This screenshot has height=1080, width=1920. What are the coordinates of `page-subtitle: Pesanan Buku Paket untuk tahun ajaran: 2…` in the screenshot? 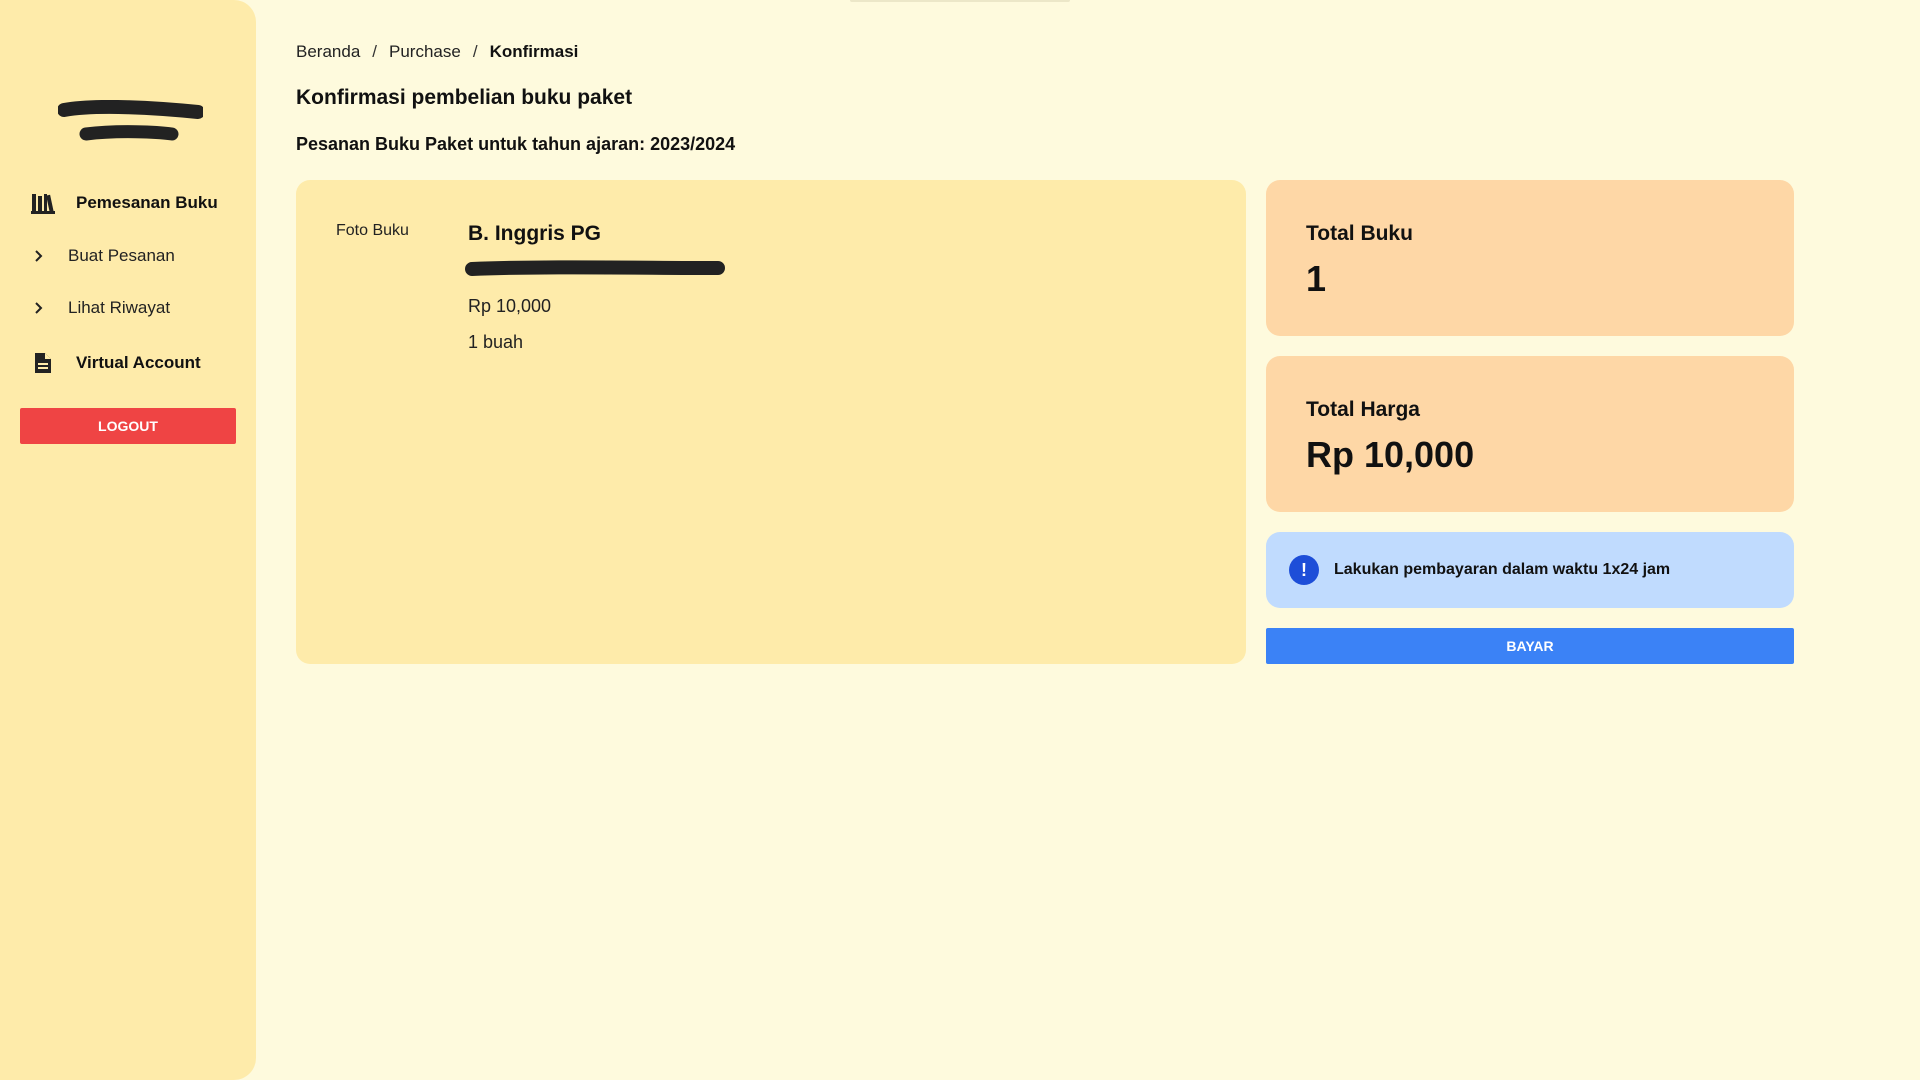 It's located at (516, 144).